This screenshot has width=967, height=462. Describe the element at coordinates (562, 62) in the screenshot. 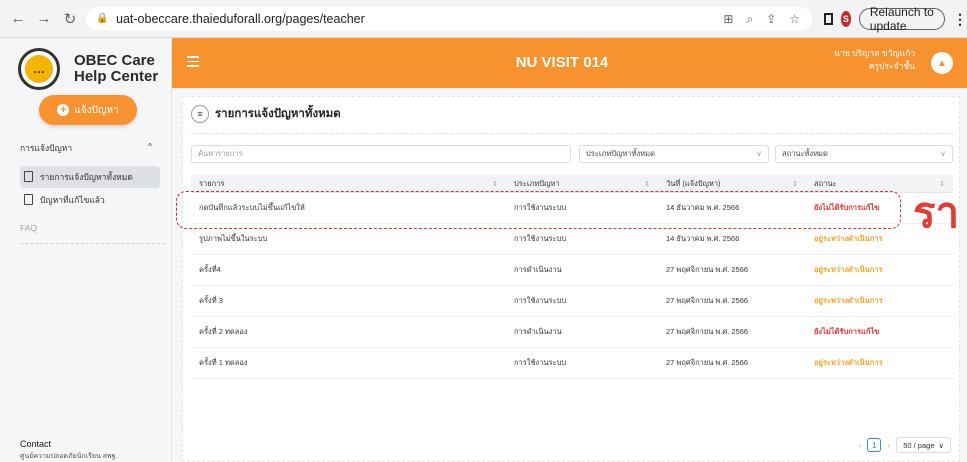

I see `page-title: NU VISIT 014` at that location.